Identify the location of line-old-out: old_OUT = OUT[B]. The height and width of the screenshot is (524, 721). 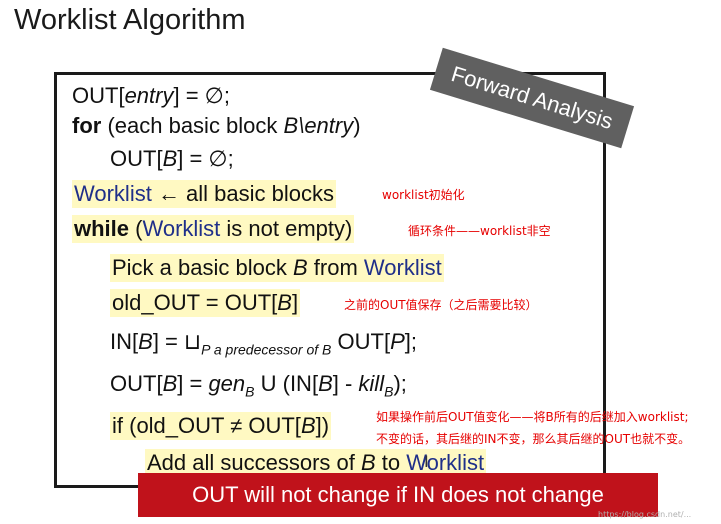
(205, 303).